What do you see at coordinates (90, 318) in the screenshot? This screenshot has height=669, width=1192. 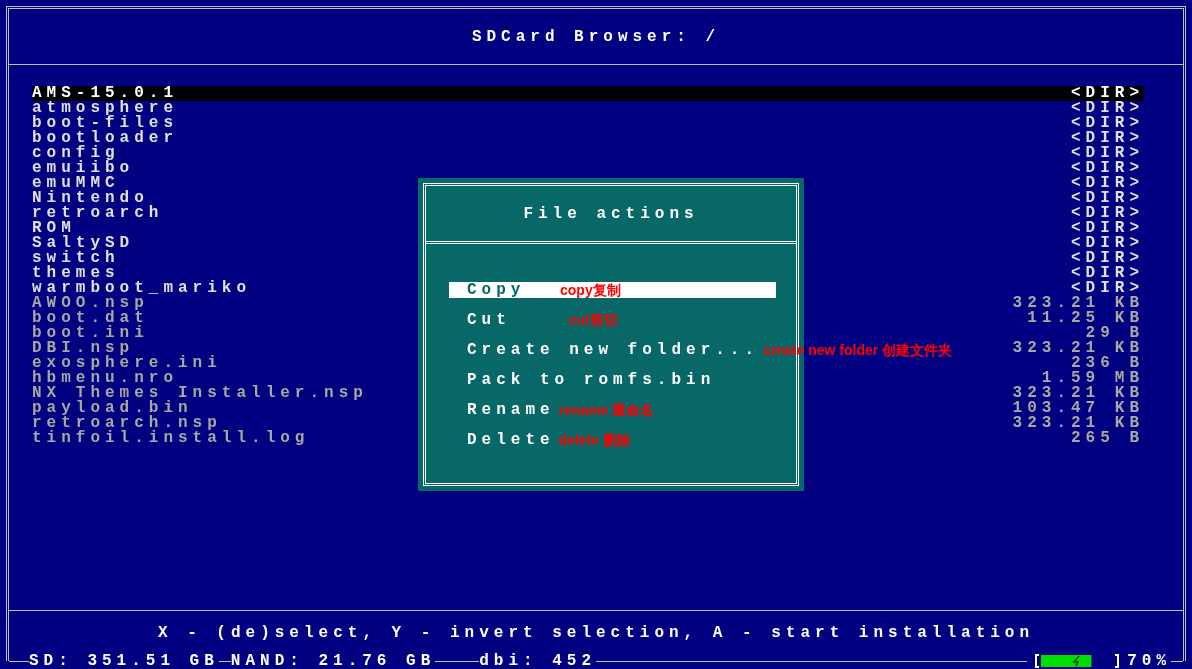 I see `file-name: boot.dat` at bounding box center [90, 318].